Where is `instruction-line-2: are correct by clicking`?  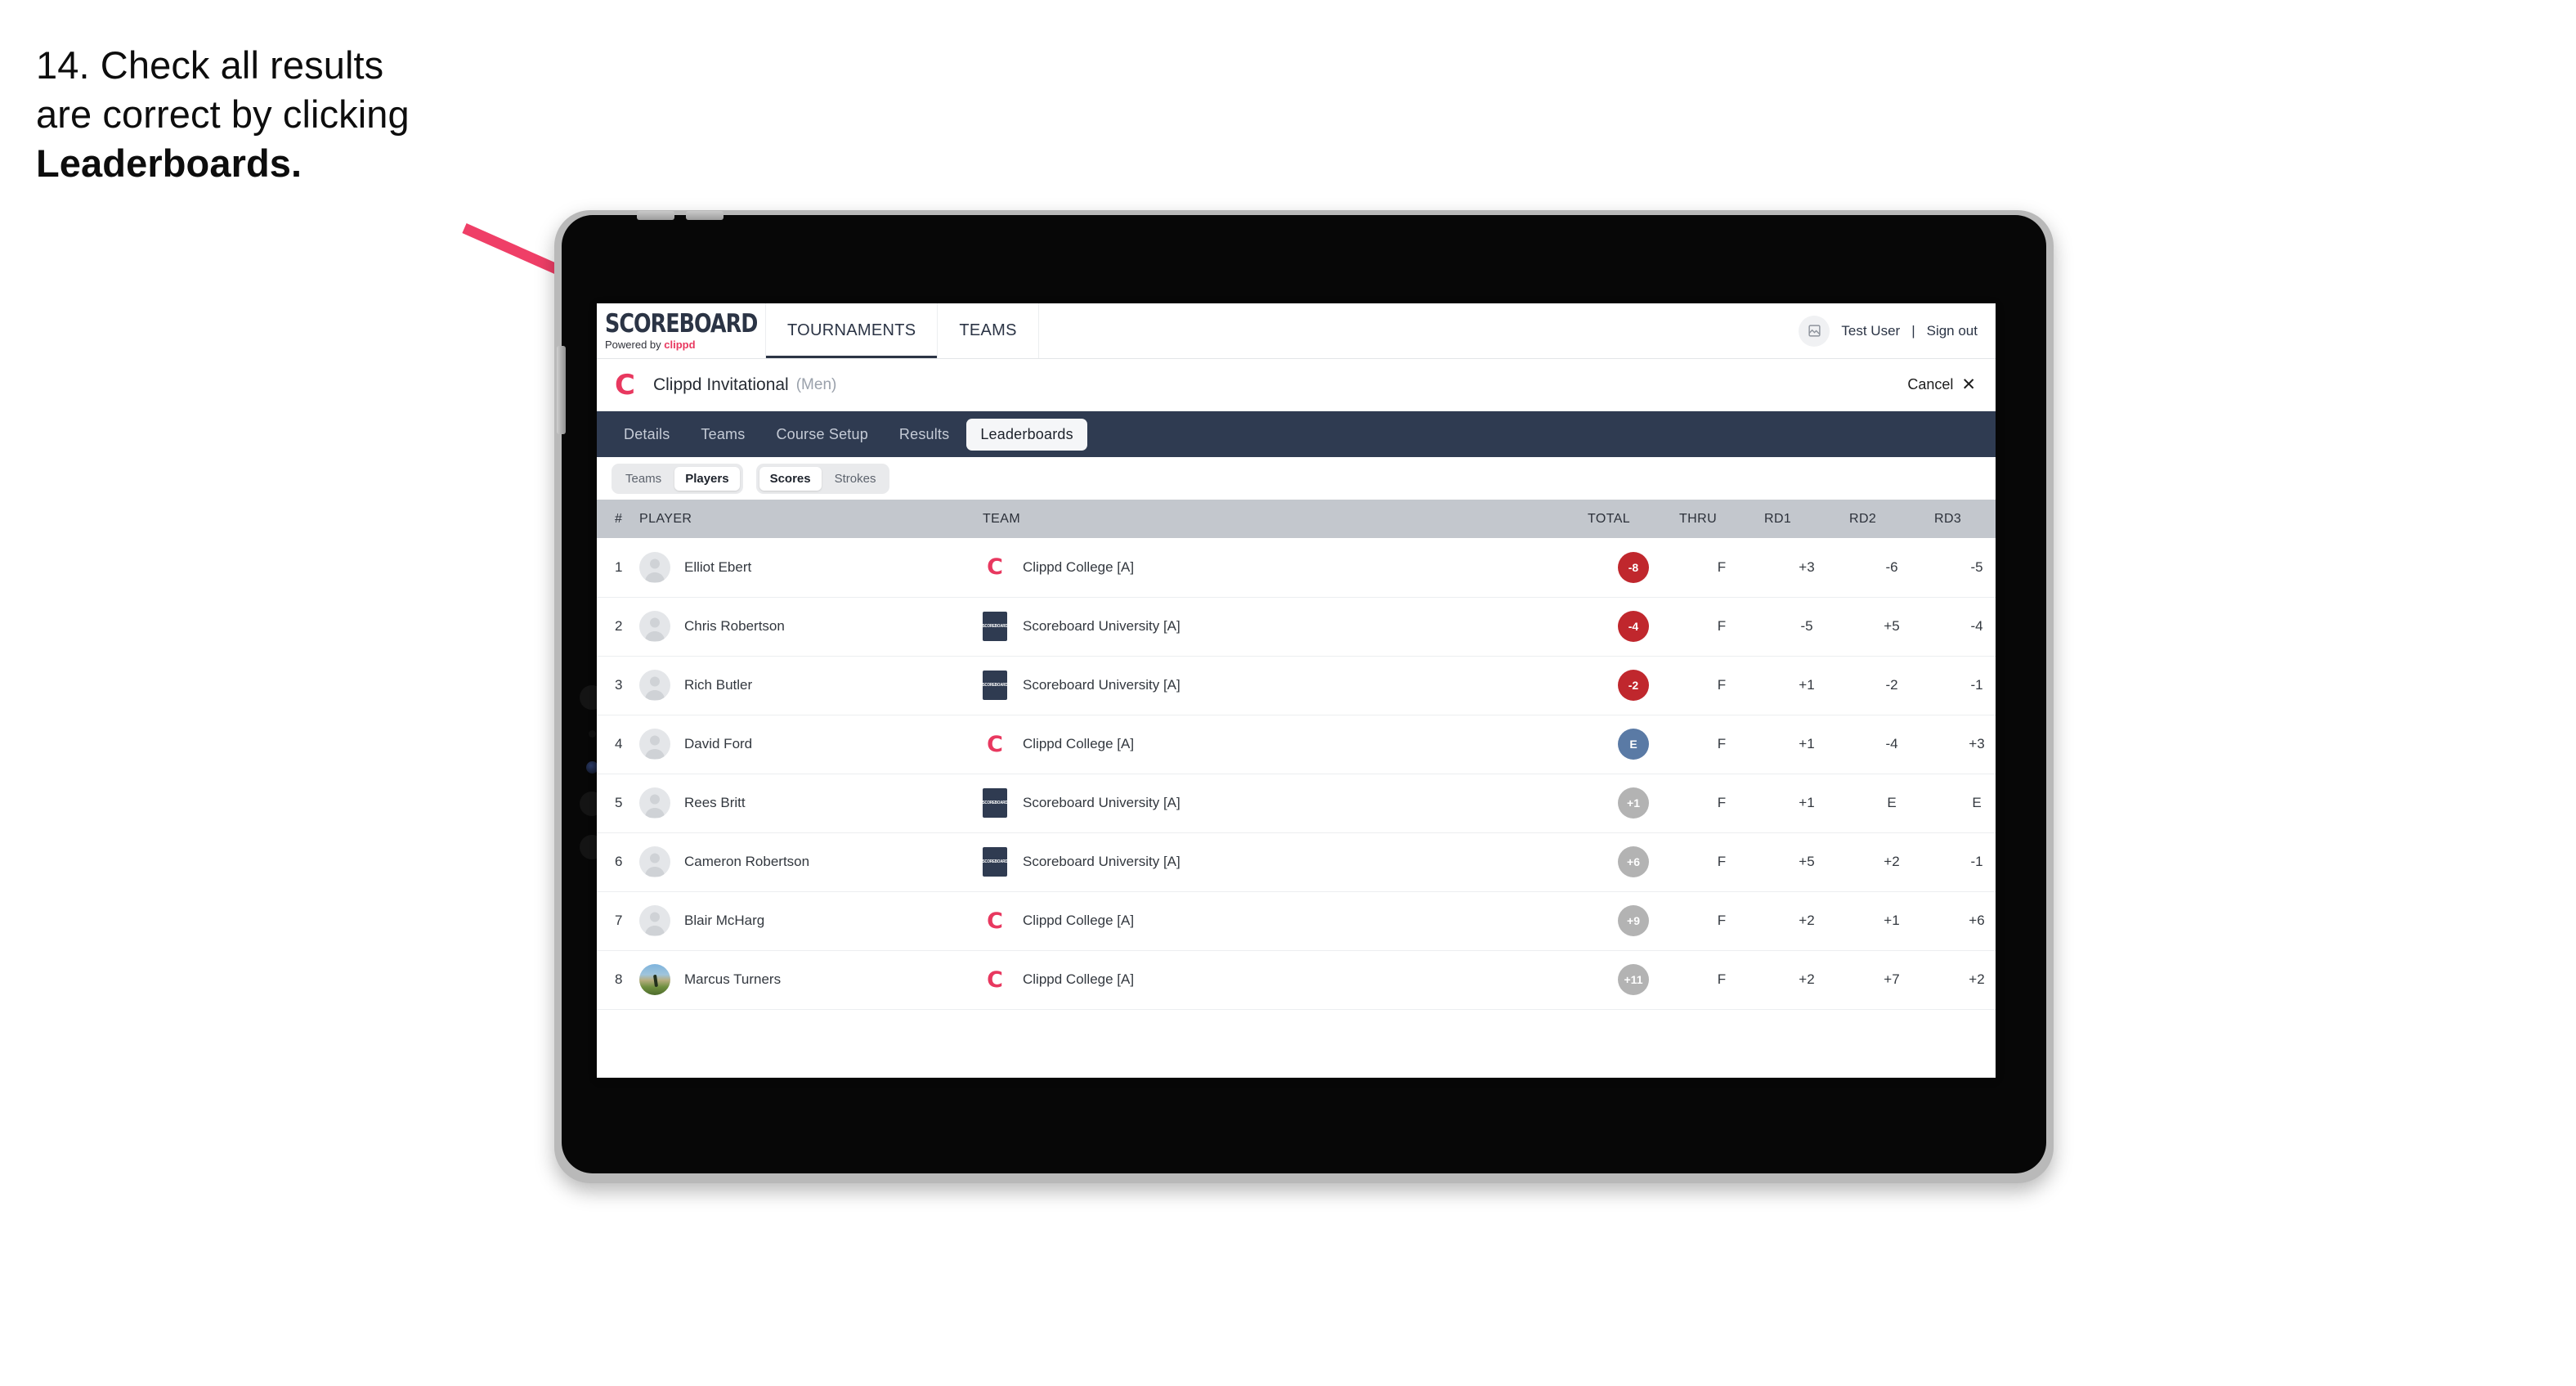 instruction-line-2: are correct by clicking is located at coordinates (223, 114).